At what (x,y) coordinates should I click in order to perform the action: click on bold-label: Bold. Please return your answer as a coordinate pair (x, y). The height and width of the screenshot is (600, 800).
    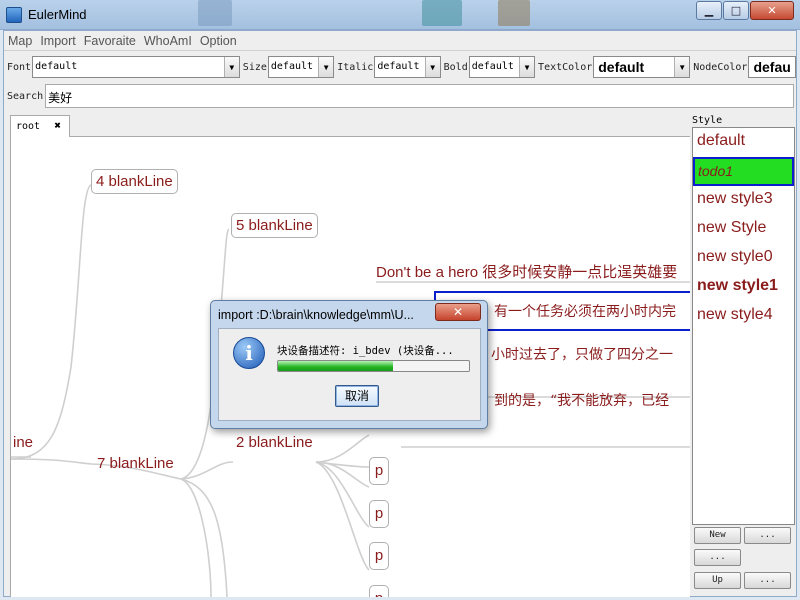
    Looking at the image, I should click on (455, 67).